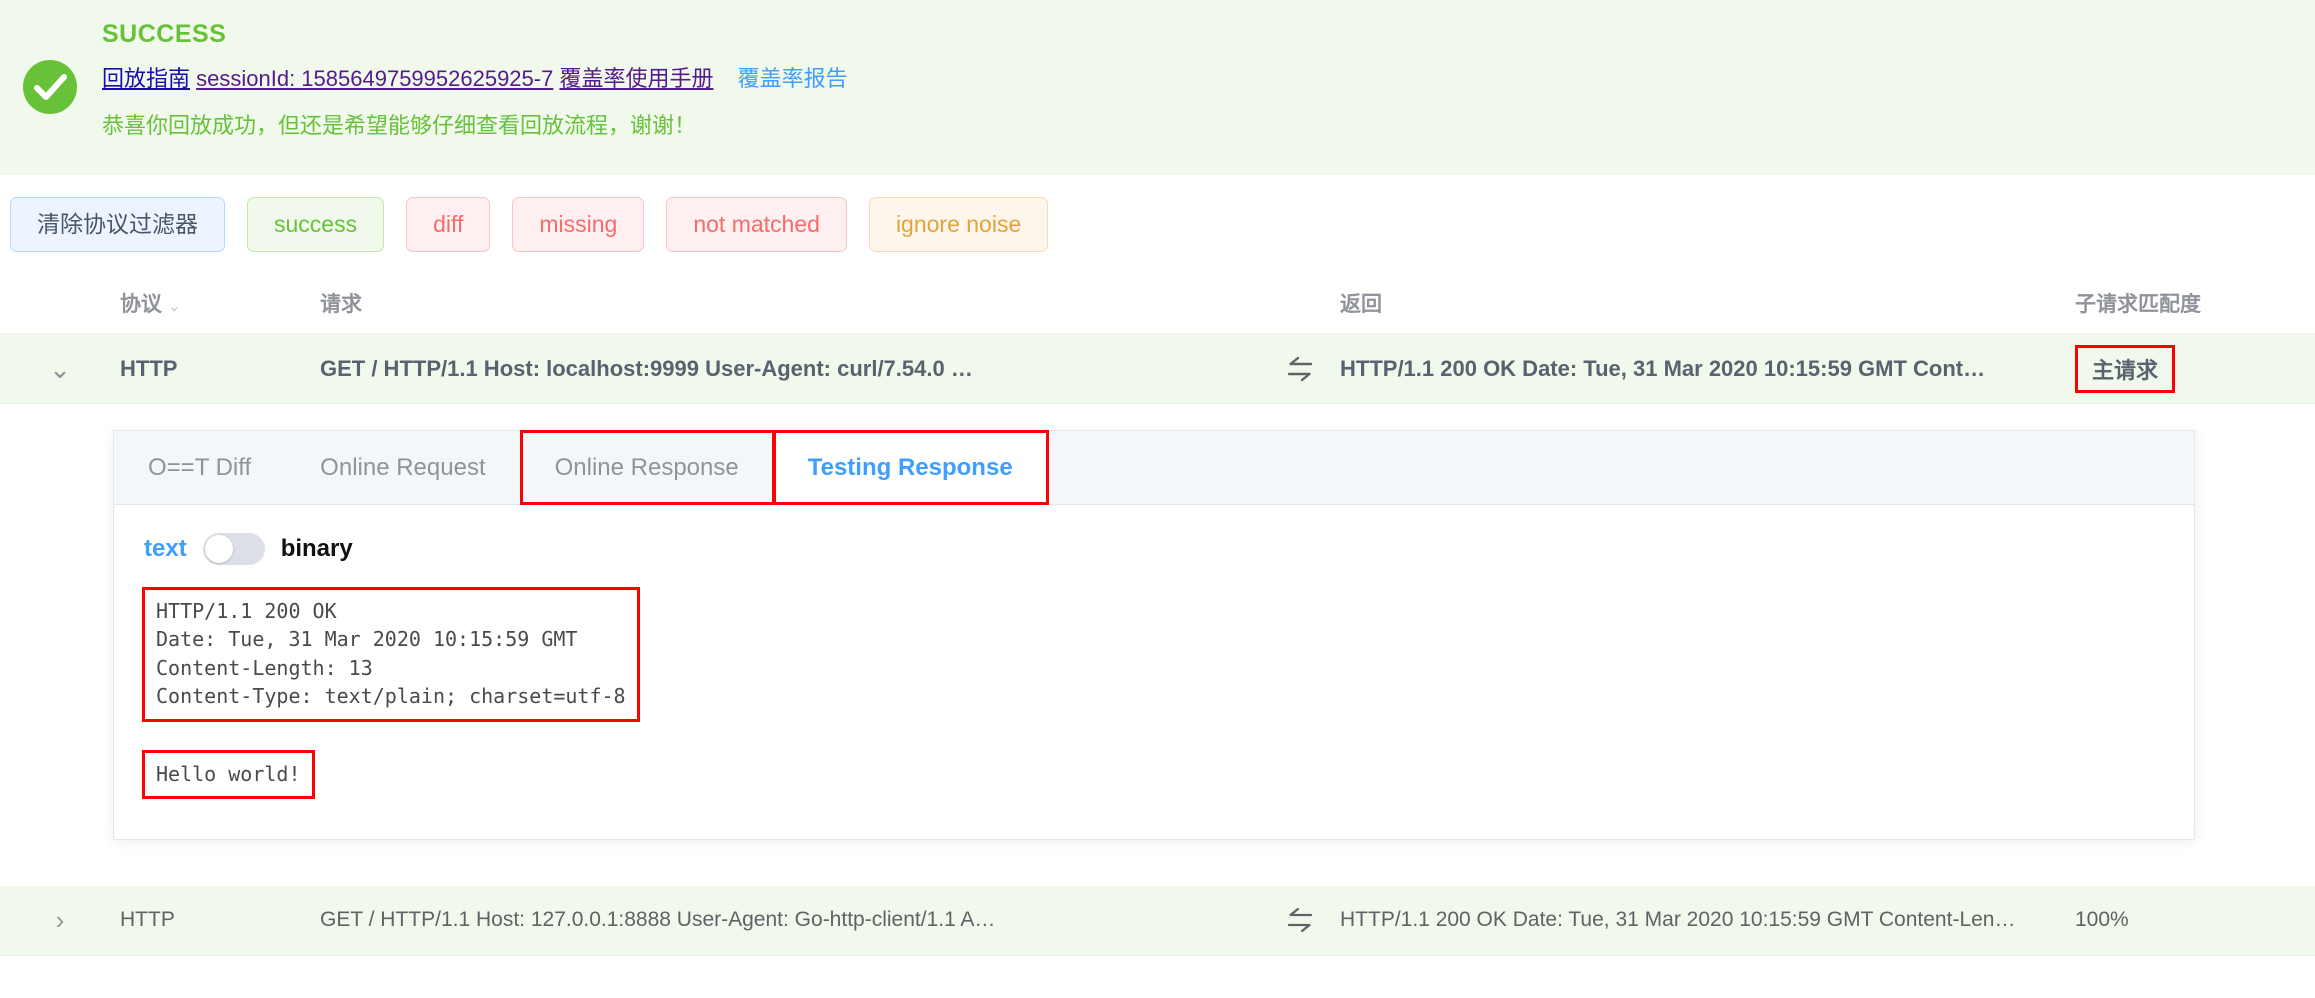 Image resolution: width=2315 pixels, height=998 pixels. What do you see at coordinates (228, 774) in the screenshot?
I see `response-body: Hello world!` at bounding box center [228, 774].